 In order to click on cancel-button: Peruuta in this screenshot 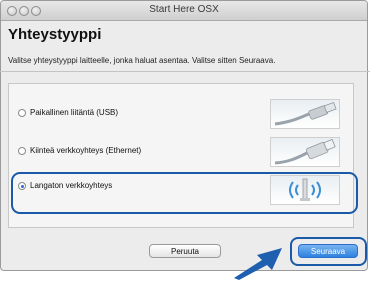, I will do `click(185, 251)`.